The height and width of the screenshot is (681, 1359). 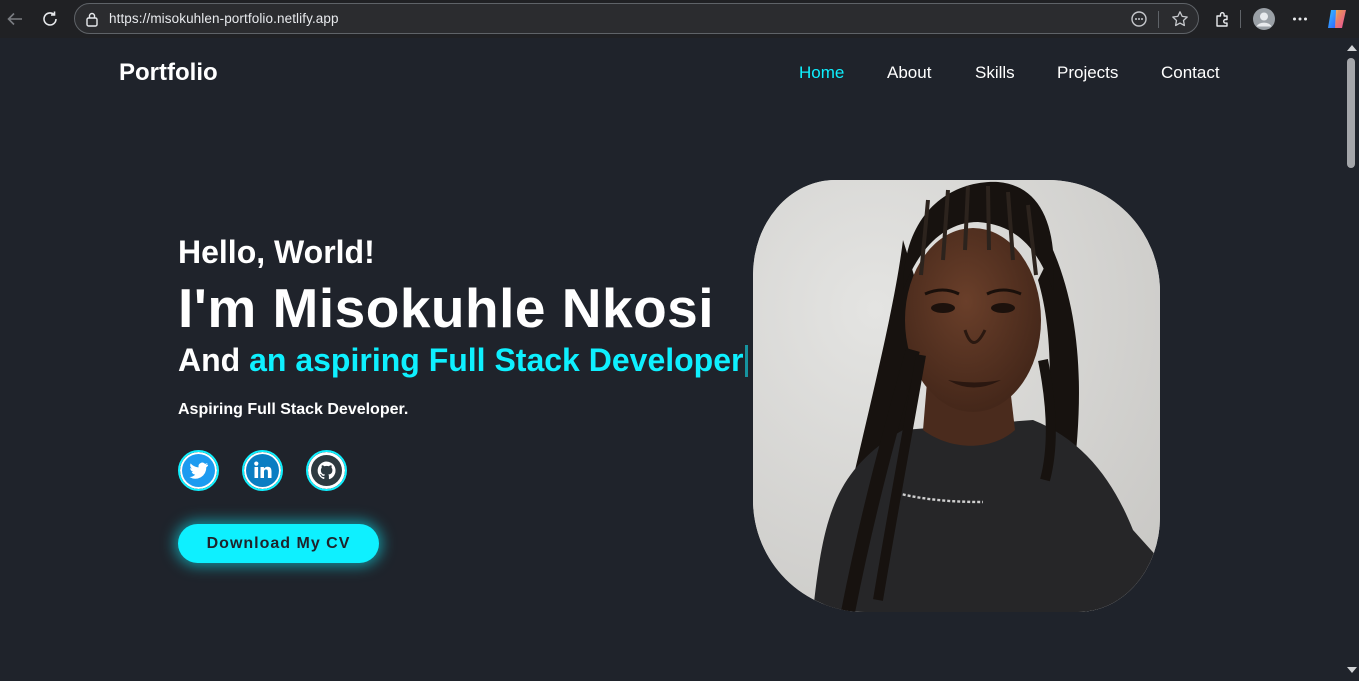 I want to click on hero-greeting: Hello, World!, so click(x=276, y=252).